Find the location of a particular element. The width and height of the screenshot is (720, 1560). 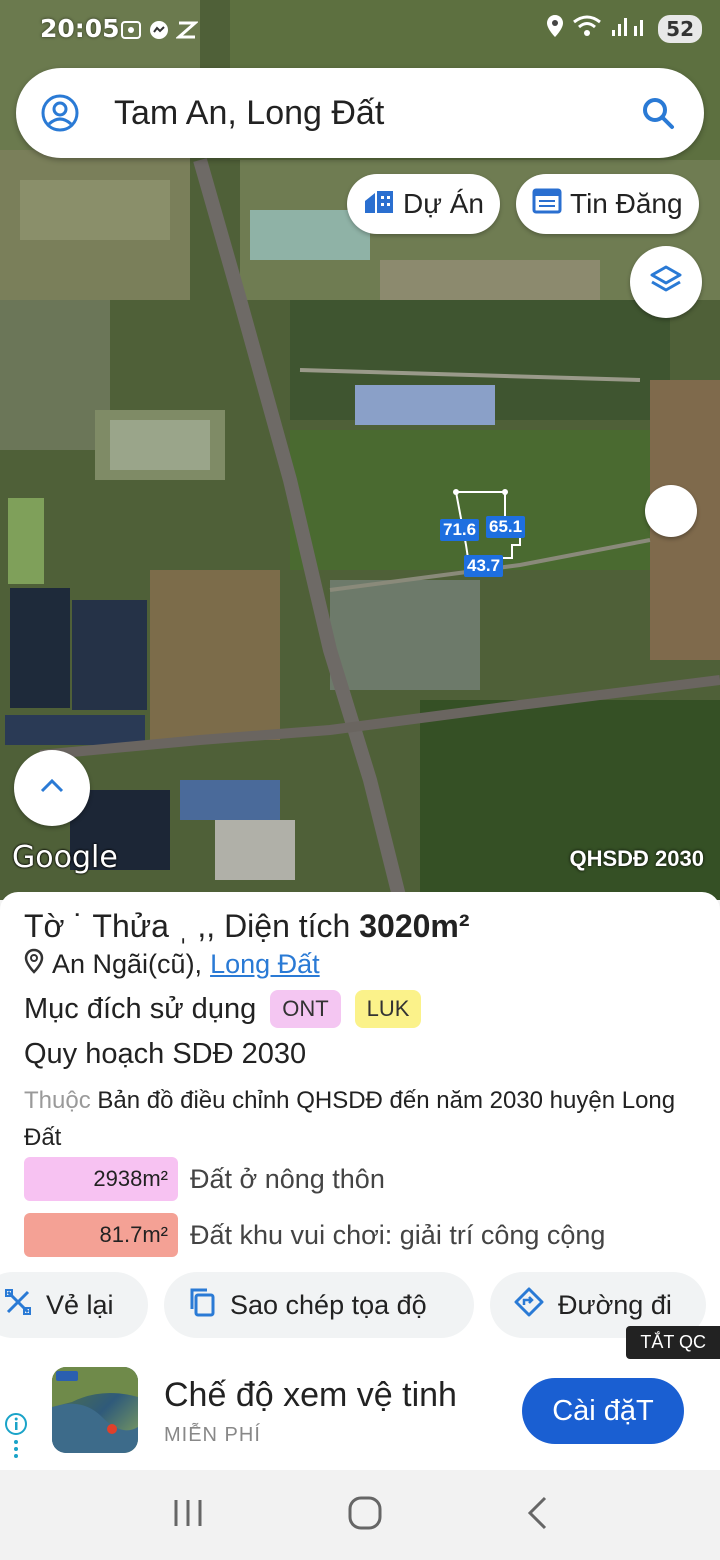

side-panel-handle is located at coordinates (671, 511).